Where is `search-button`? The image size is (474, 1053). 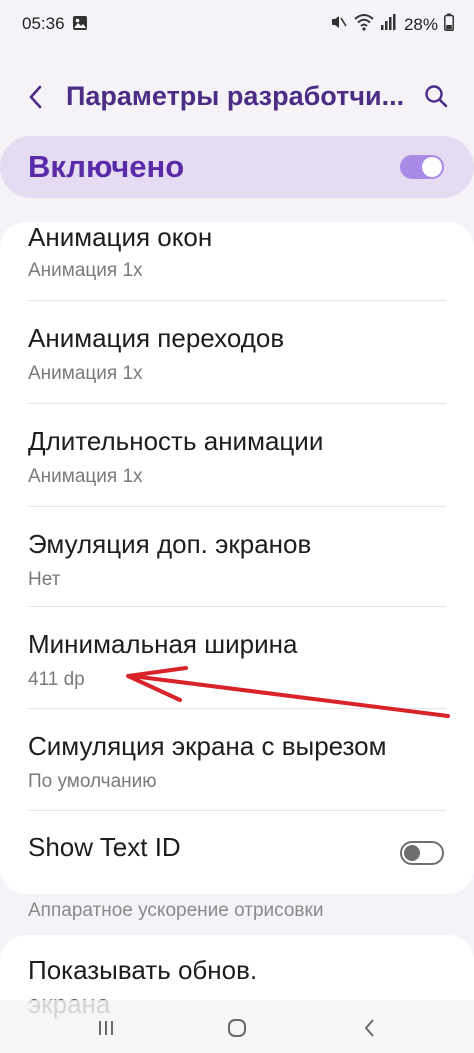 search-button is located at coordinates (437, 97).